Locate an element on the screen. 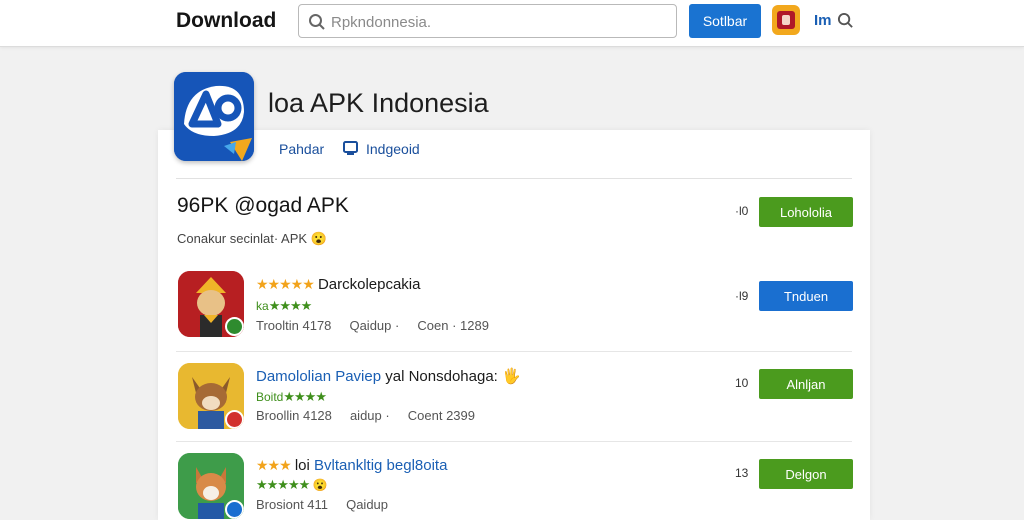 The height and width of the screenshot is (520, 1024). language-link: Im is located at coordinates (823, 20).